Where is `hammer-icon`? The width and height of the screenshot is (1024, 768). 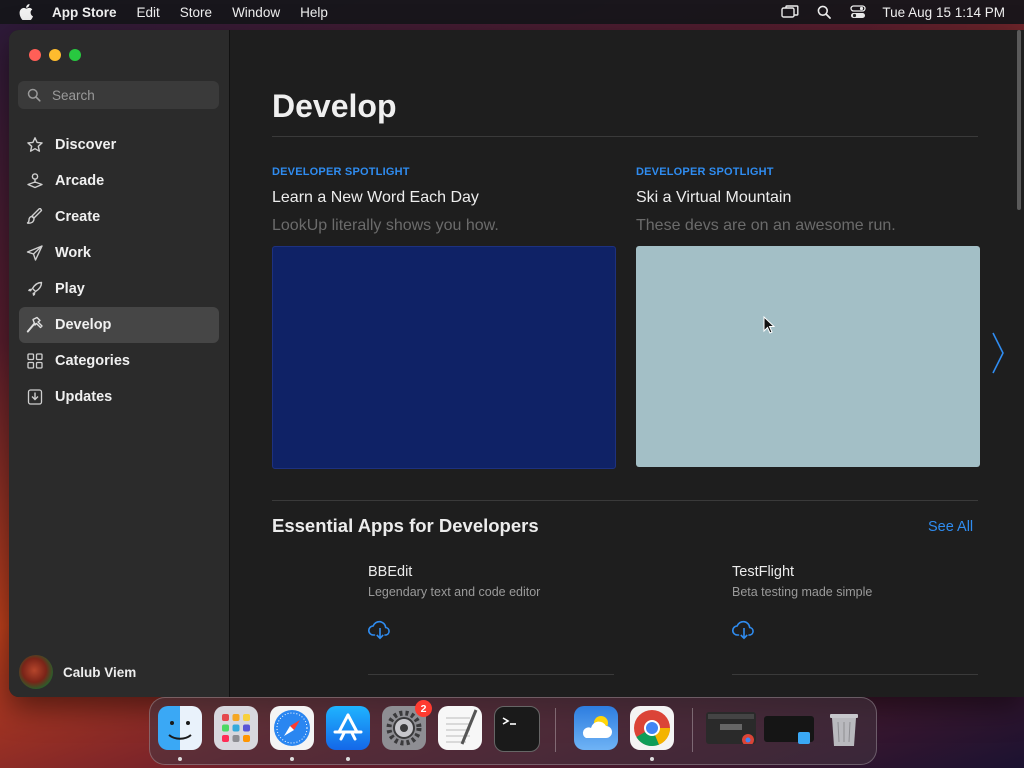
hammer-icon is located at coordinates (35, 325).